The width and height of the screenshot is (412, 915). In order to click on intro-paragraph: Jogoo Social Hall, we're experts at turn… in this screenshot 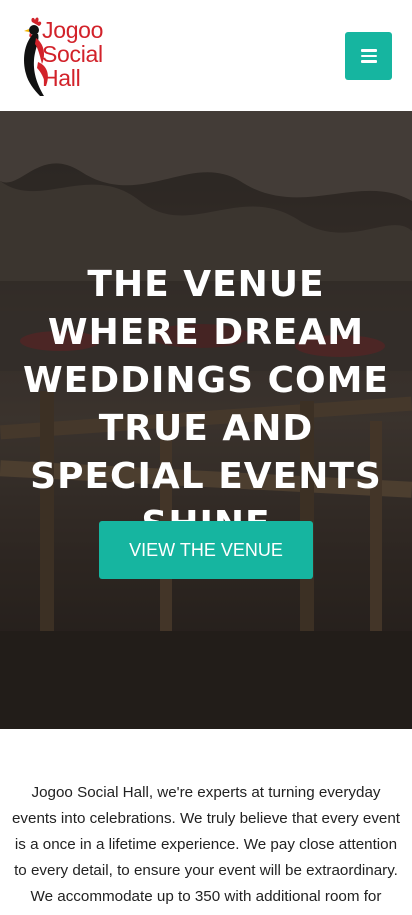, I will do `click(206, 849)`.